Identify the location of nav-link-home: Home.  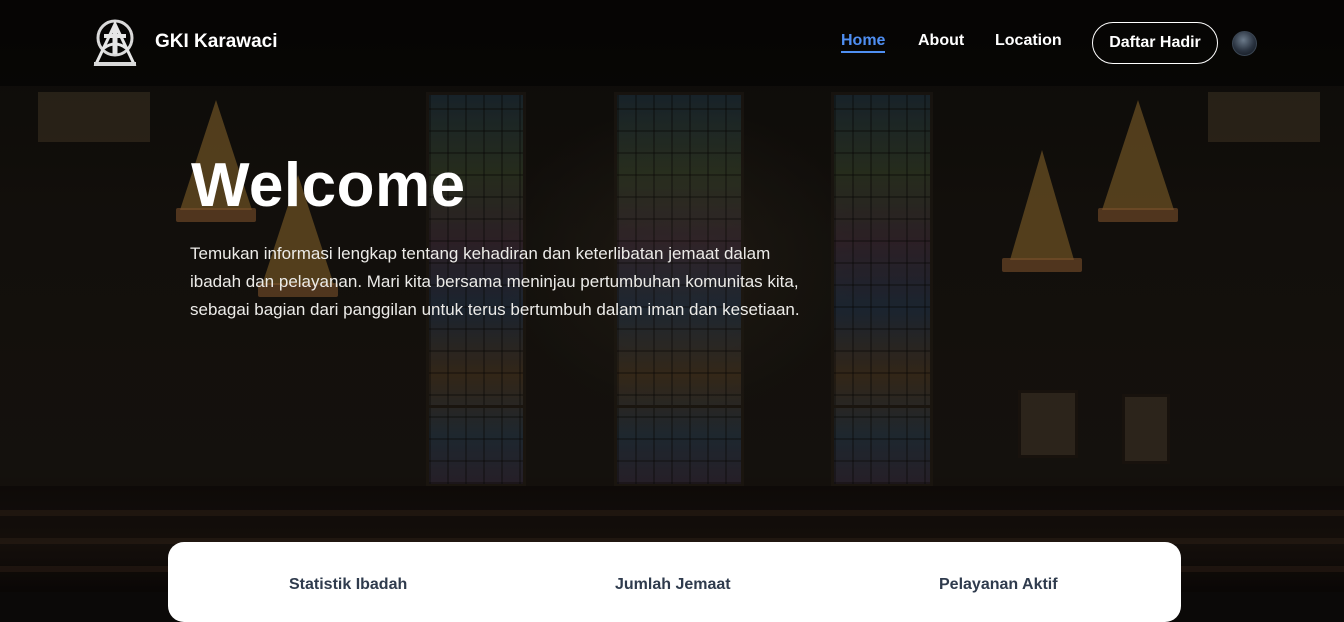
(863, 42).